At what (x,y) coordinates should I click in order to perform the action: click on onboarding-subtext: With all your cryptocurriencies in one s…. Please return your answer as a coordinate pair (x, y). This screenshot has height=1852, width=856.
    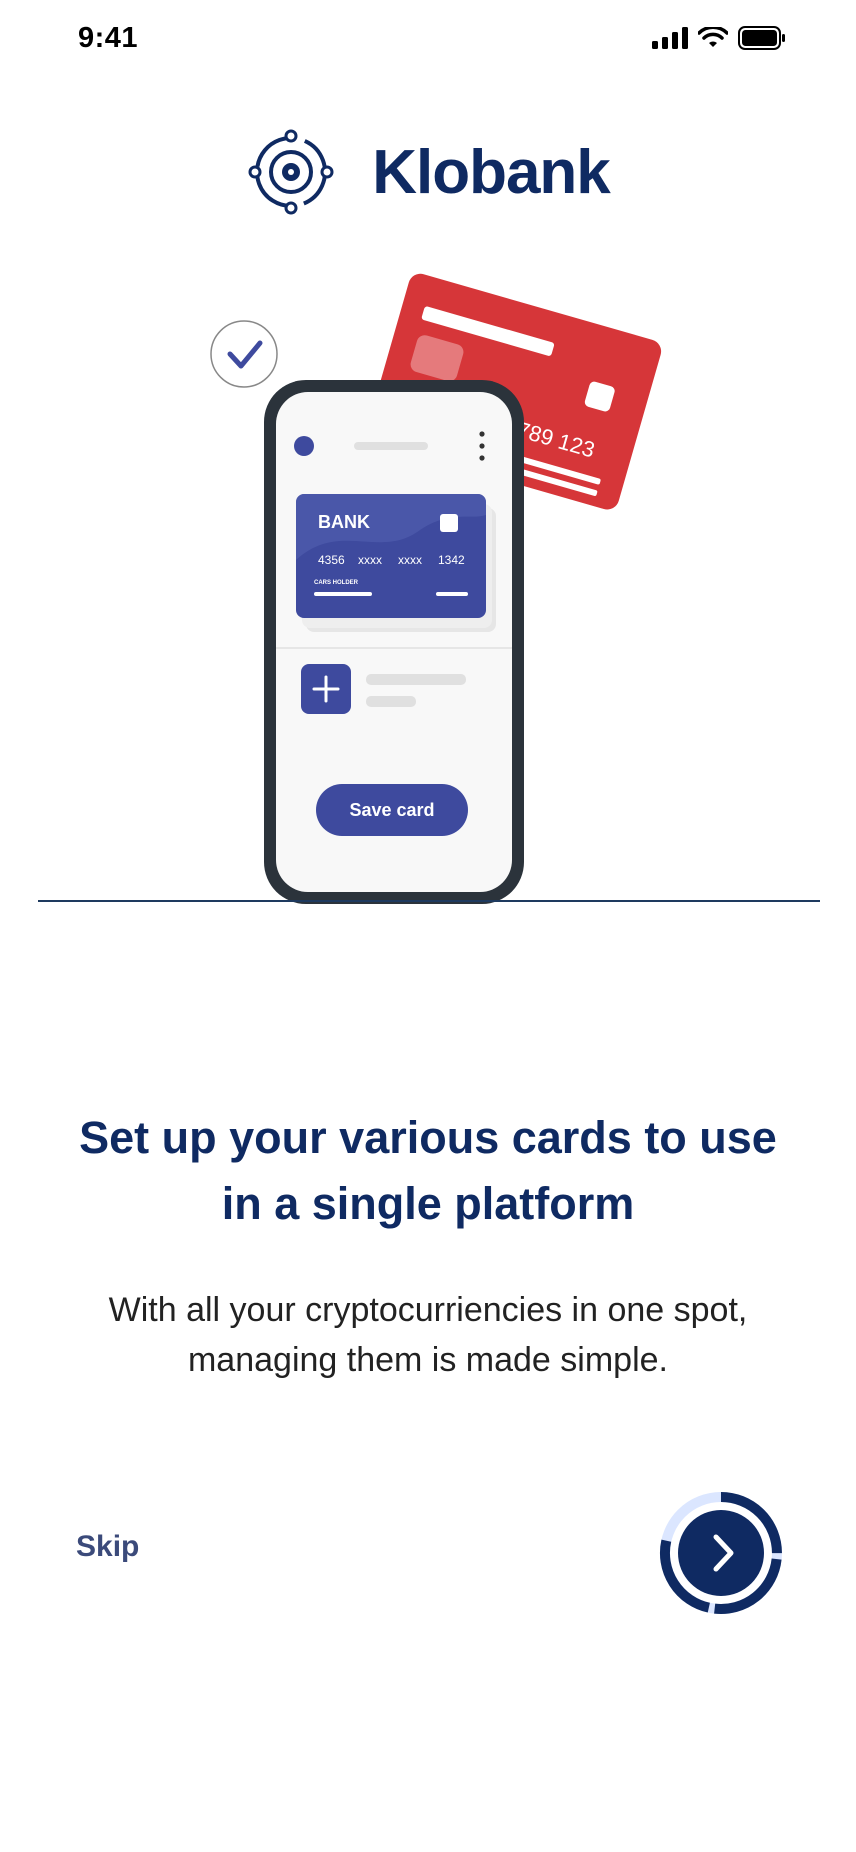
    Looking at the image, I should click on (428, 1335).